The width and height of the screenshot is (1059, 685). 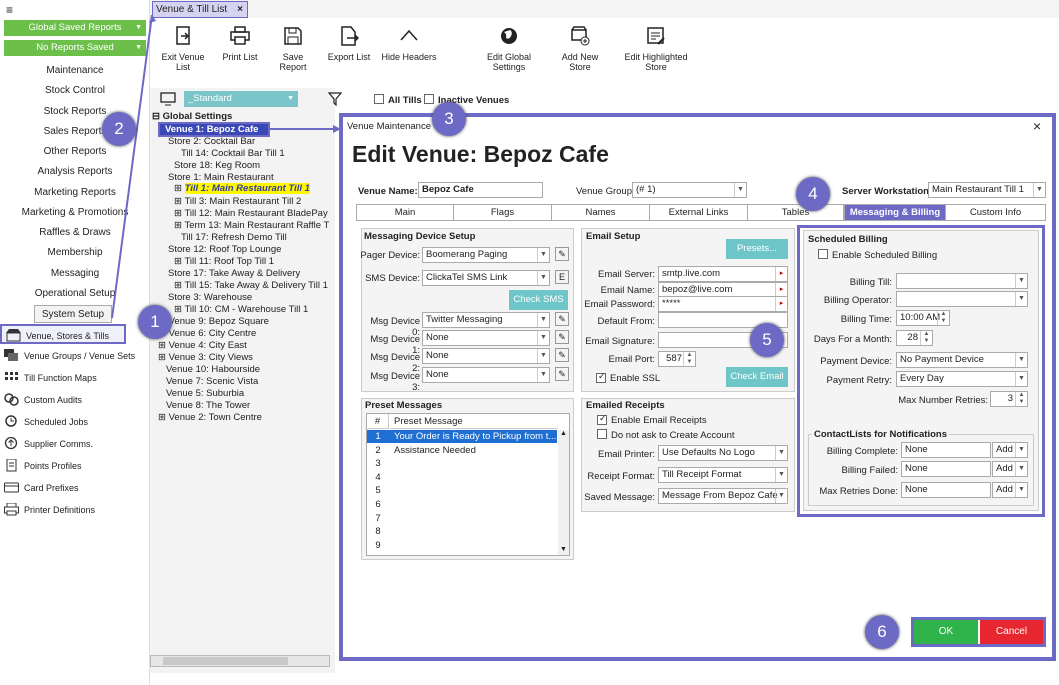 What do you see at coordinates (652, 420) in the screenshot?
I see `enable-email-receipts-checkbox: Enable Email Receipts` at bounding box center [652, 420].